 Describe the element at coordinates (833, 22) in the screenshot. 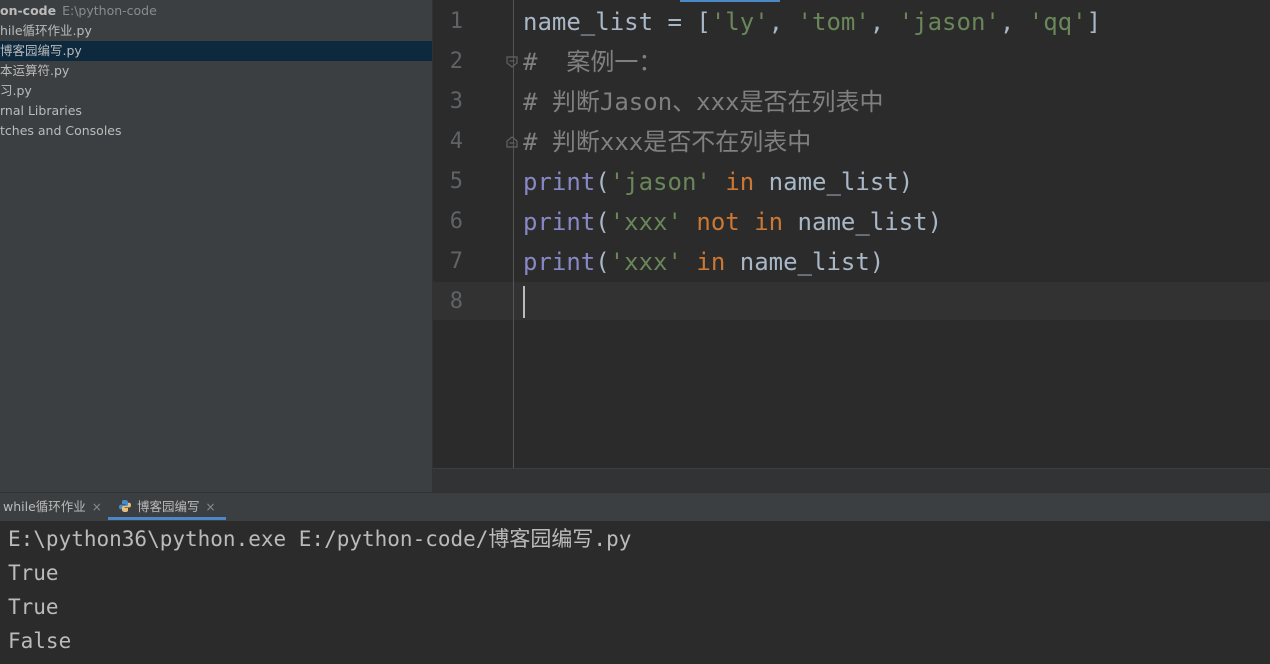

I see `code-token: 'tom'` at that location.